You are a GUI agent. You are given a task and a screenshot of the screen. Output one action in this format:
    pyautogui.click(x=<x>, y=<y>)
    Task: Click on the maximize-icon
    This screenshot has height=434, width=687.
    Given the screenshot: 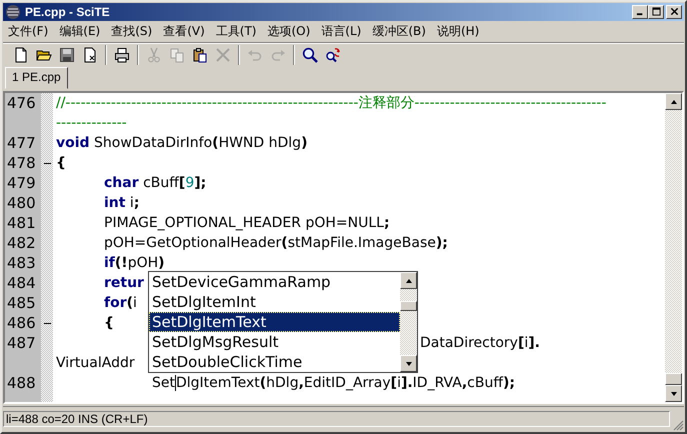 What is the action you would take?
    pyautogui.click(x=656, y=11)
    